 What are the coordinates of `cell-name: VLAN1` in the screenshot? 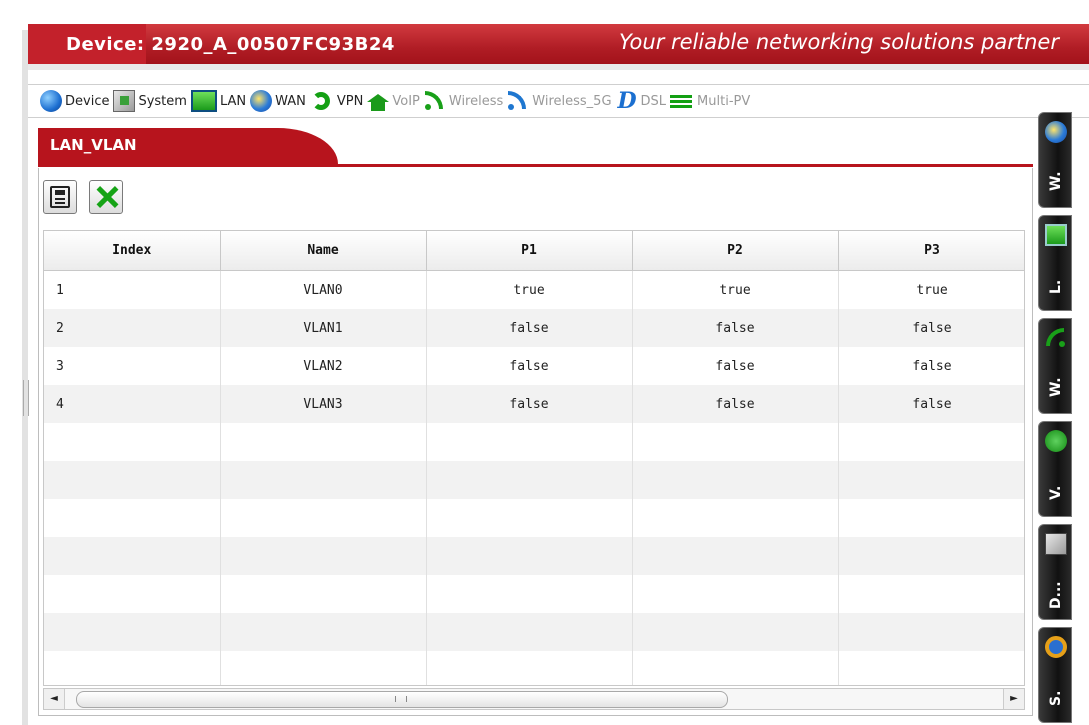 It's located at (323, 328).